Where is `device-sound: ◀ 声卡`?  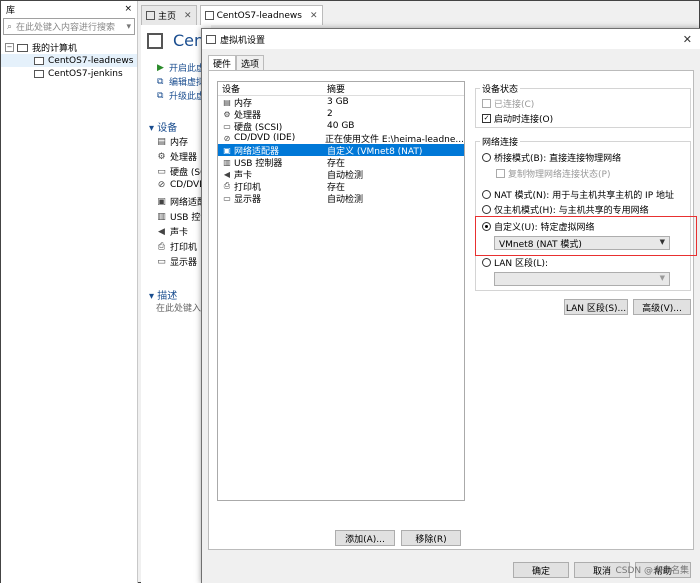 device-sound: ◀ 声卡 is located at coordinates (172, 232).